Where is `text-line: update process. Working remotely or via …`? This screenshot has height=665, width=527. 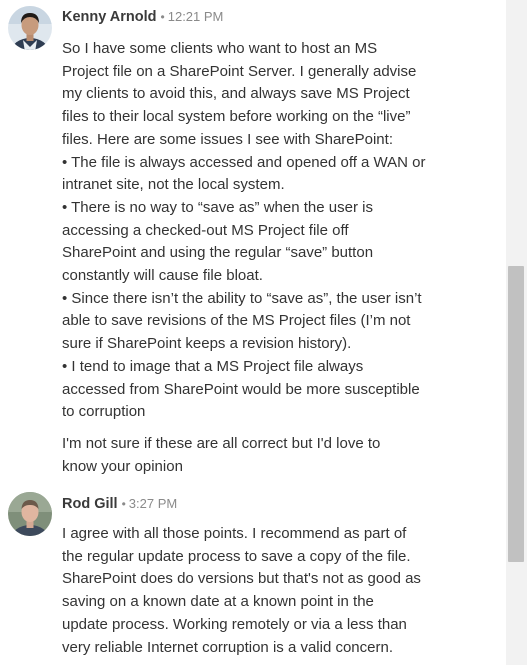 text-line: update process. Working remotely or via … is located at coordinates (234, 624).